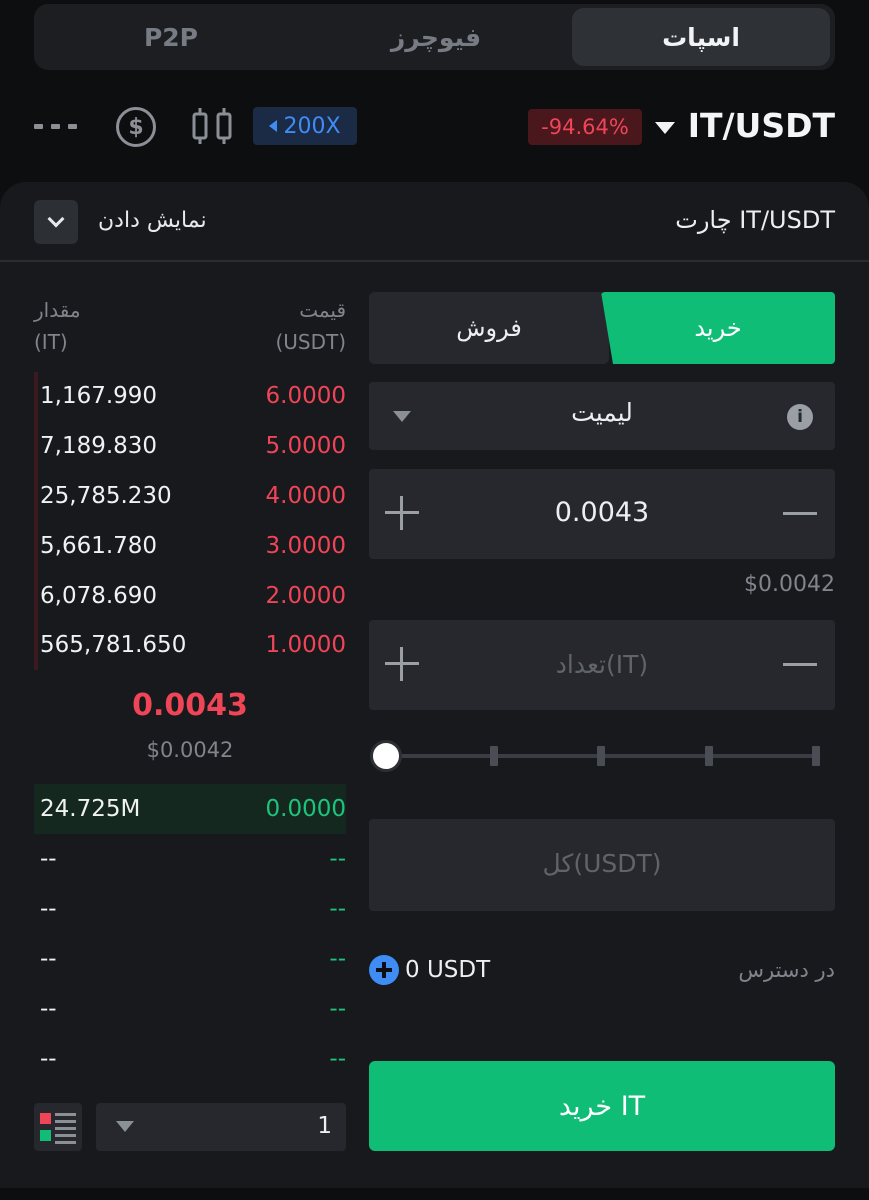 The image size is (869, 1200). Describe the element at coordinates (585, 127) in the screenshot. I see `price-change-badge: -94.64%` at that location.